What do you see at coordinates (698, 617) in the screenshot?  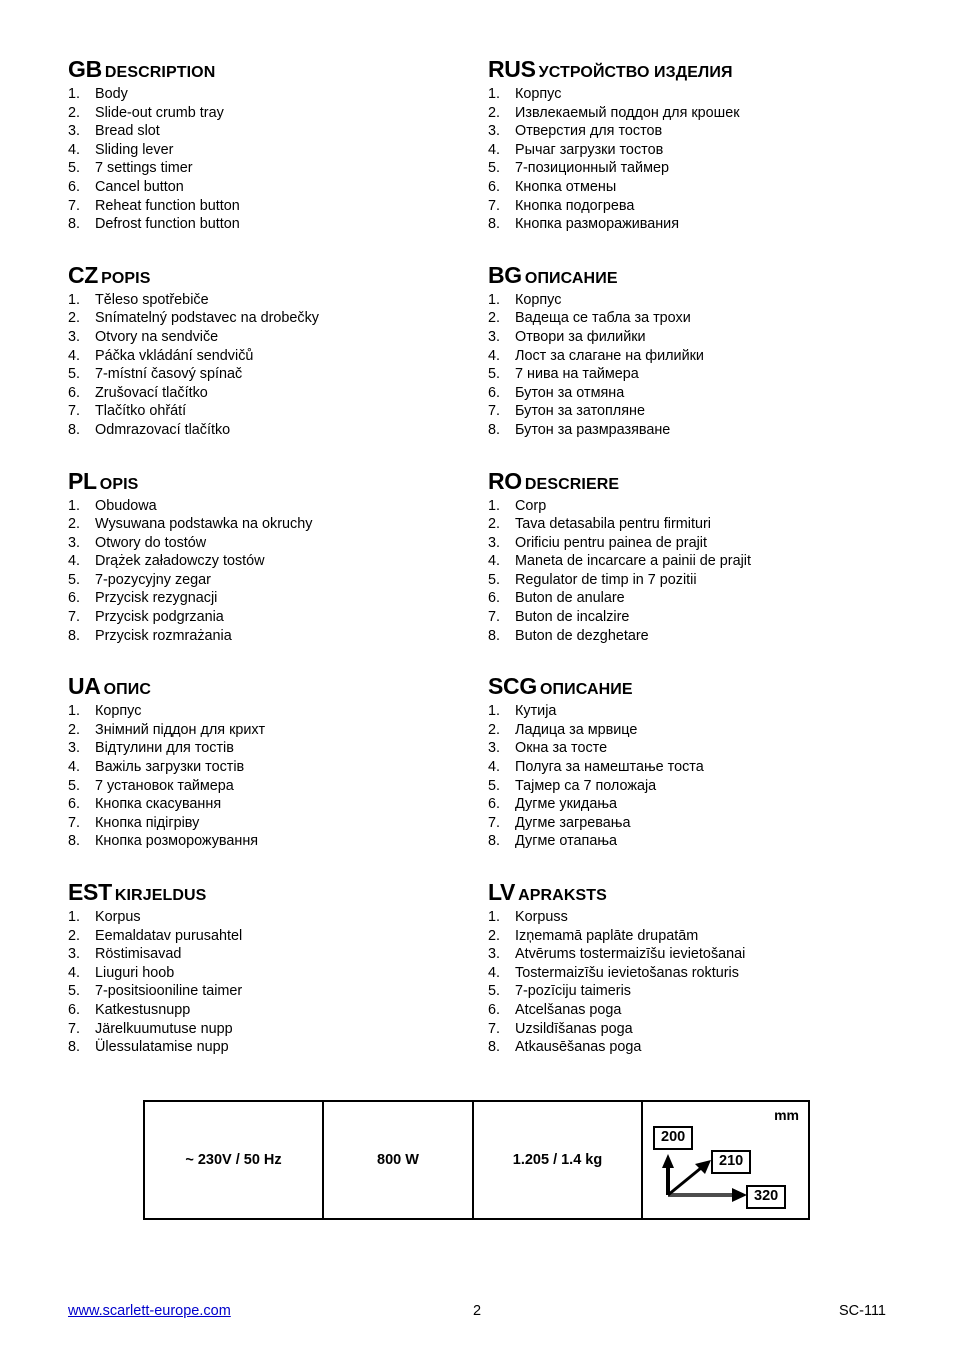 I see `list-item: 7. Buton de incalzire` at bounding box center [698, 617].